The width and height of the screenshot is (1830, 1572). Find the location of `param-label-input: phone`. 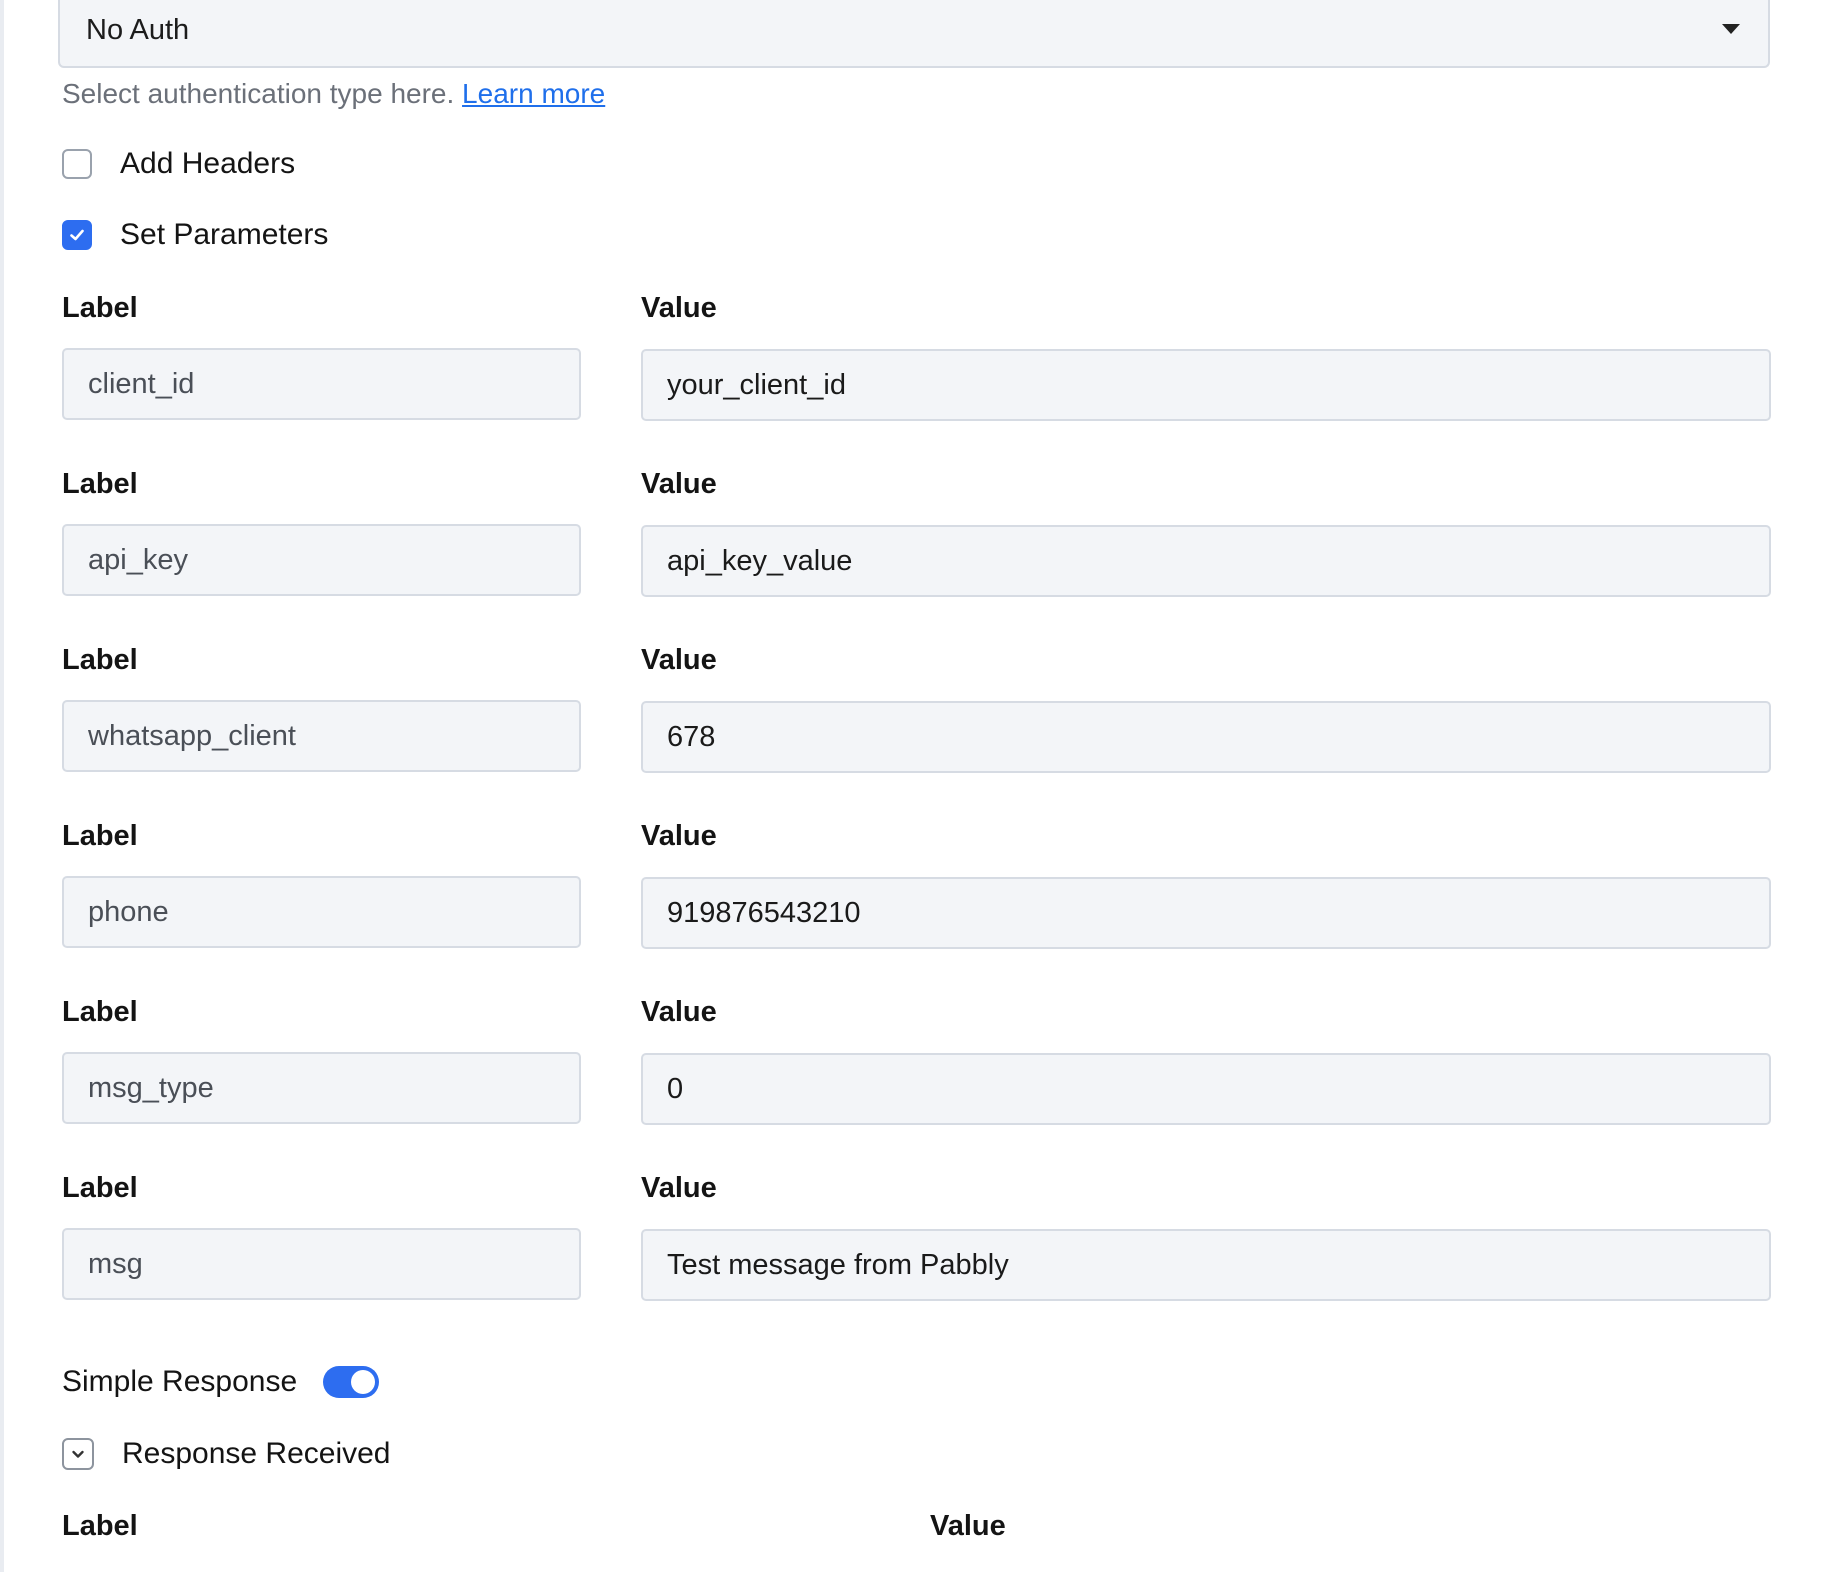

param-label-input: phone is located at coordinates (321, 912).